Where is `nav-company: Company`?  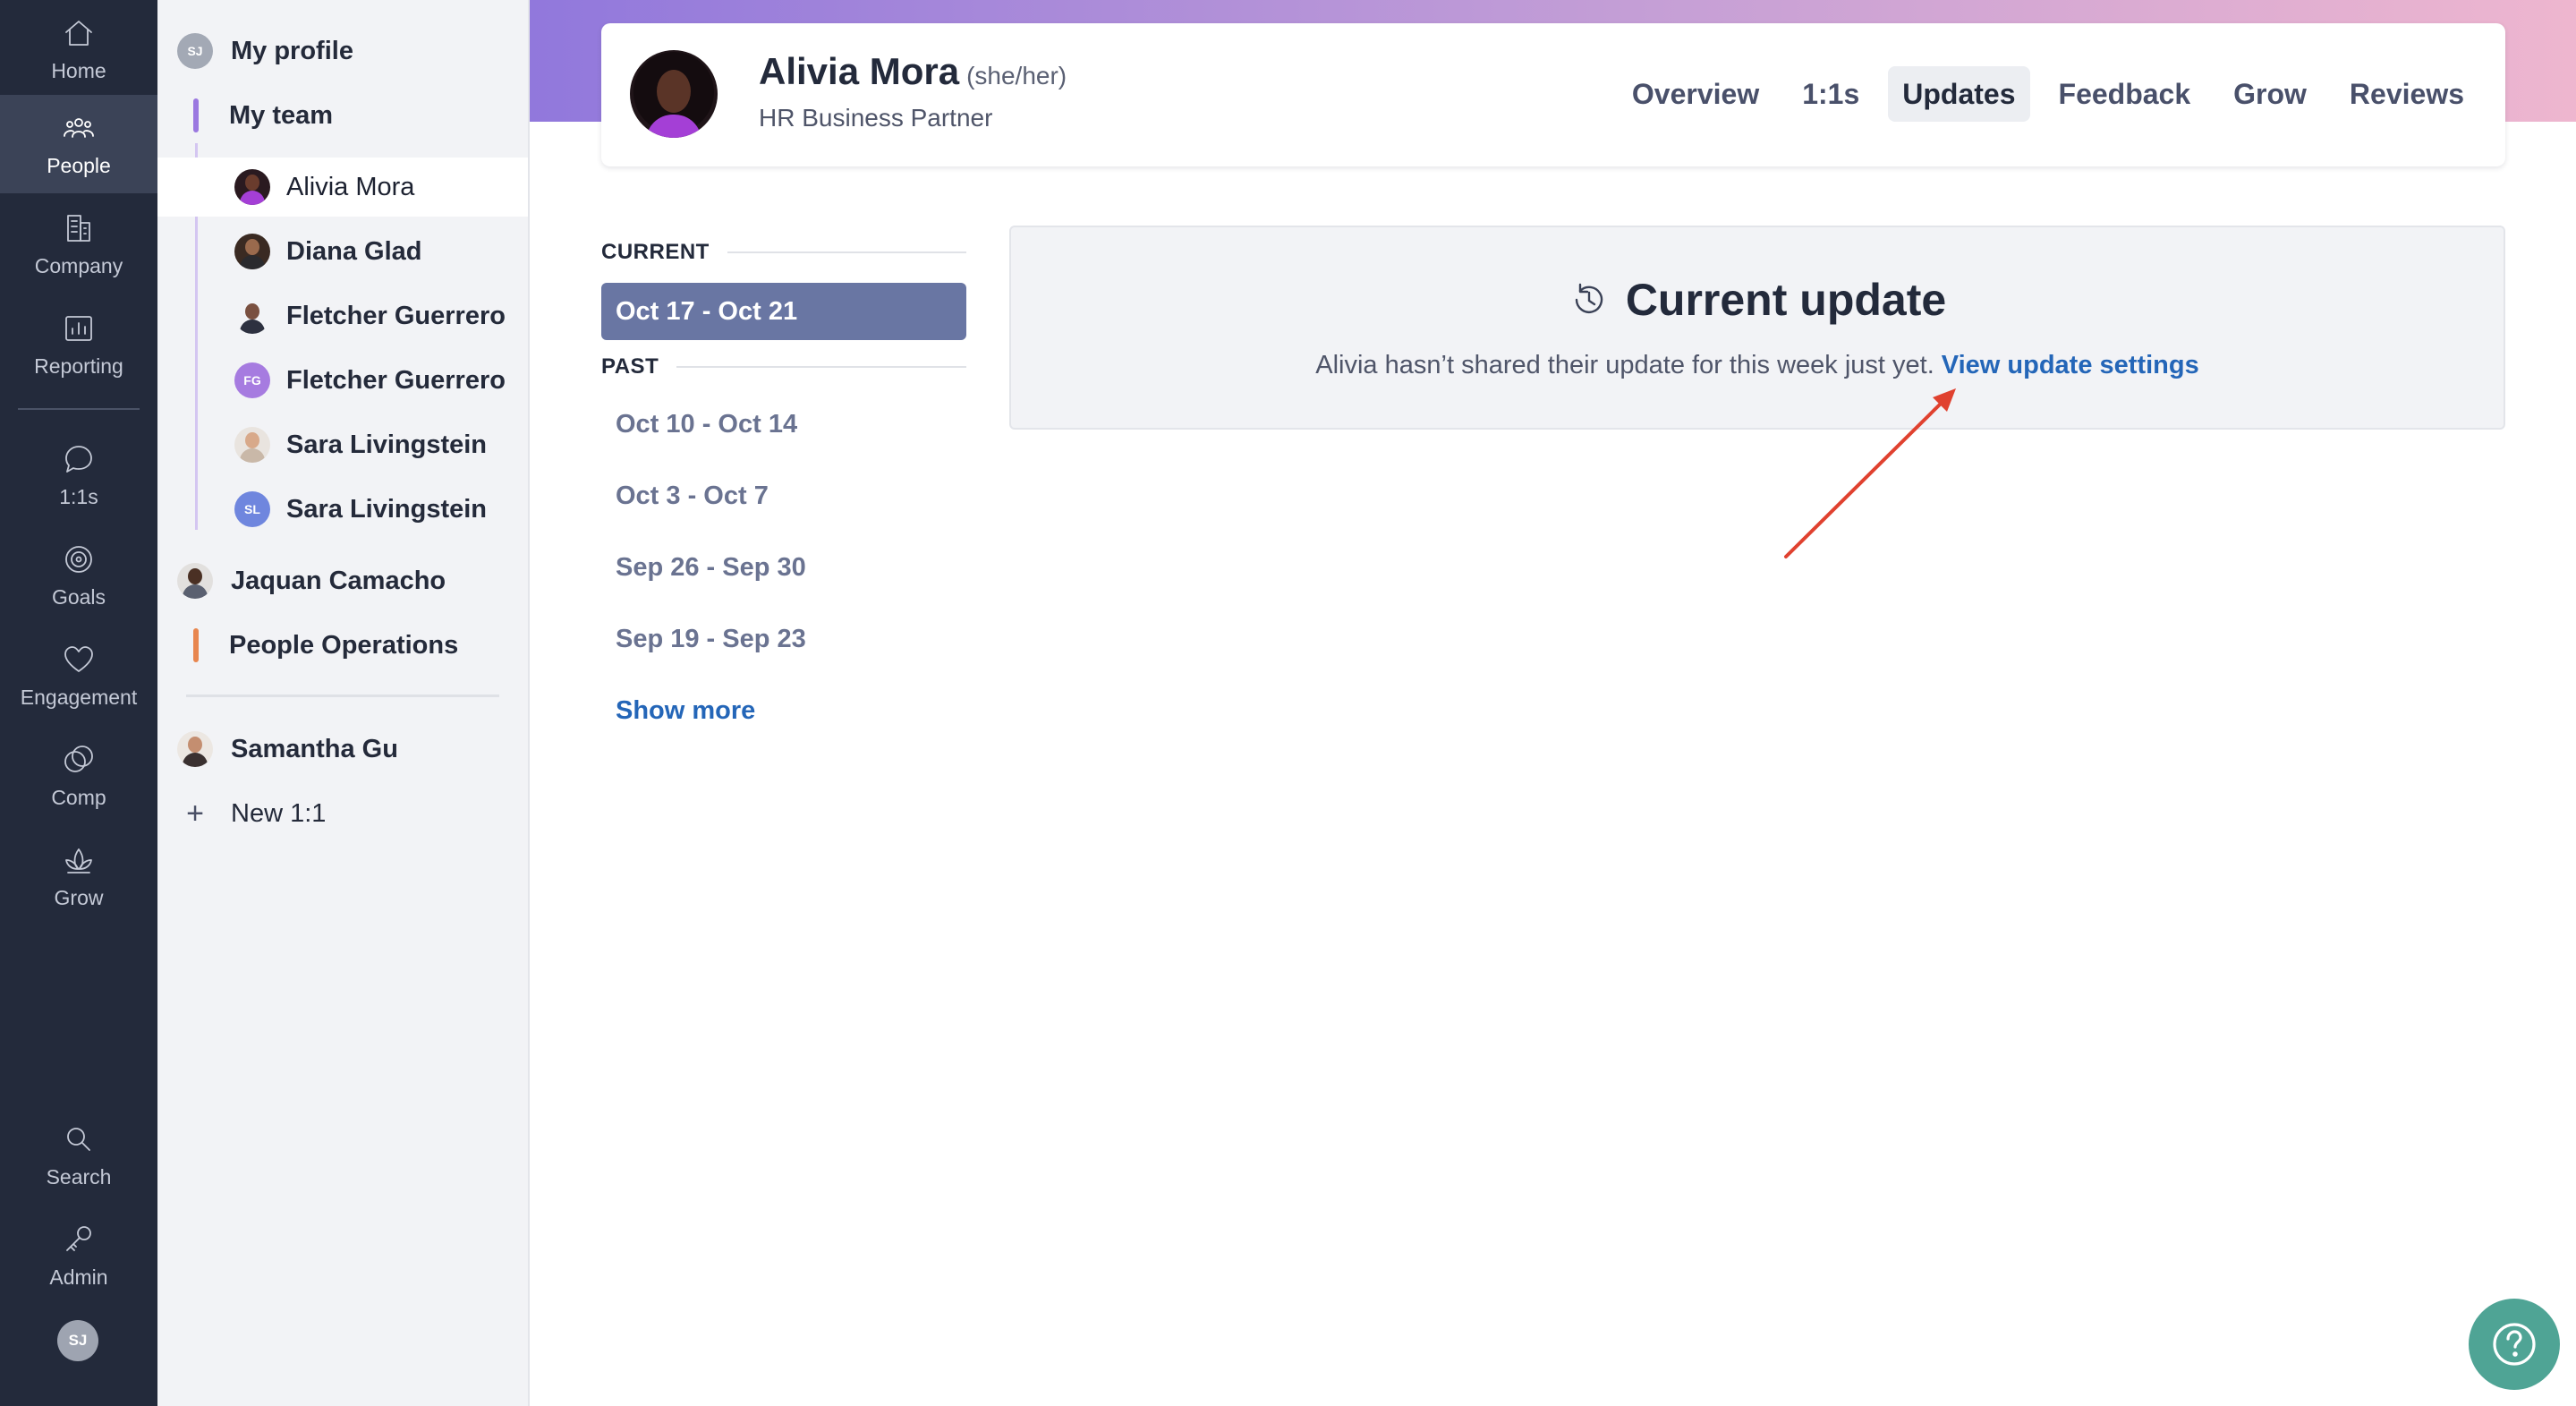
nav-company: Company is located at coordinates (78, 245).